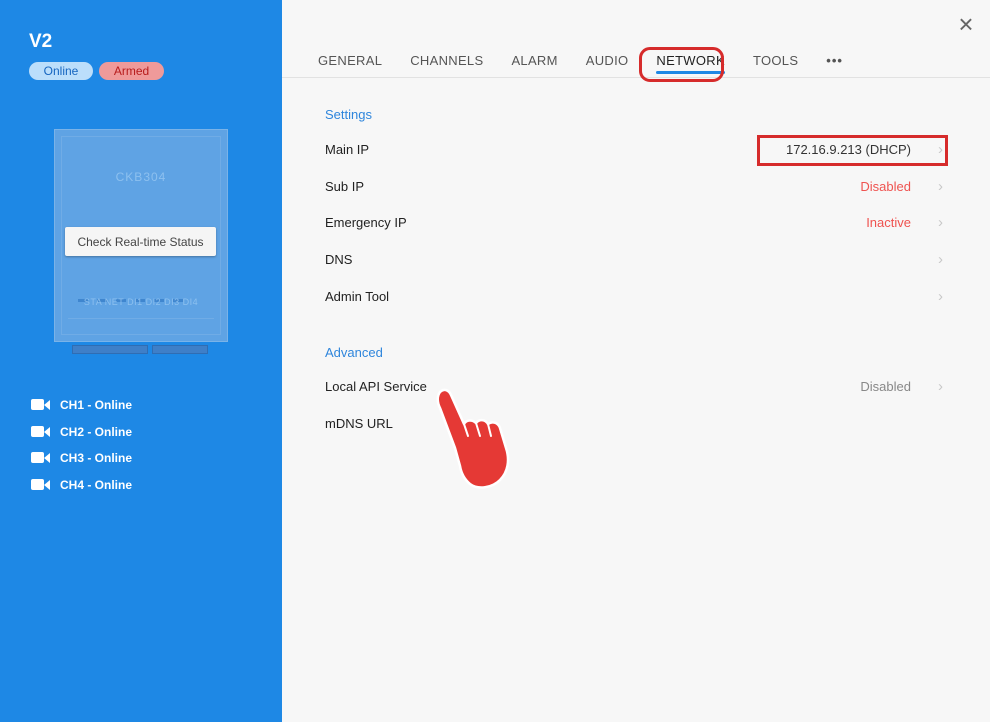 The height and width of the screenshot is (722, 990). What do you see at coordinates (348, 114) in the screenshot?
I see `settings-section-title: Settings` at bounding box center [348, 114].